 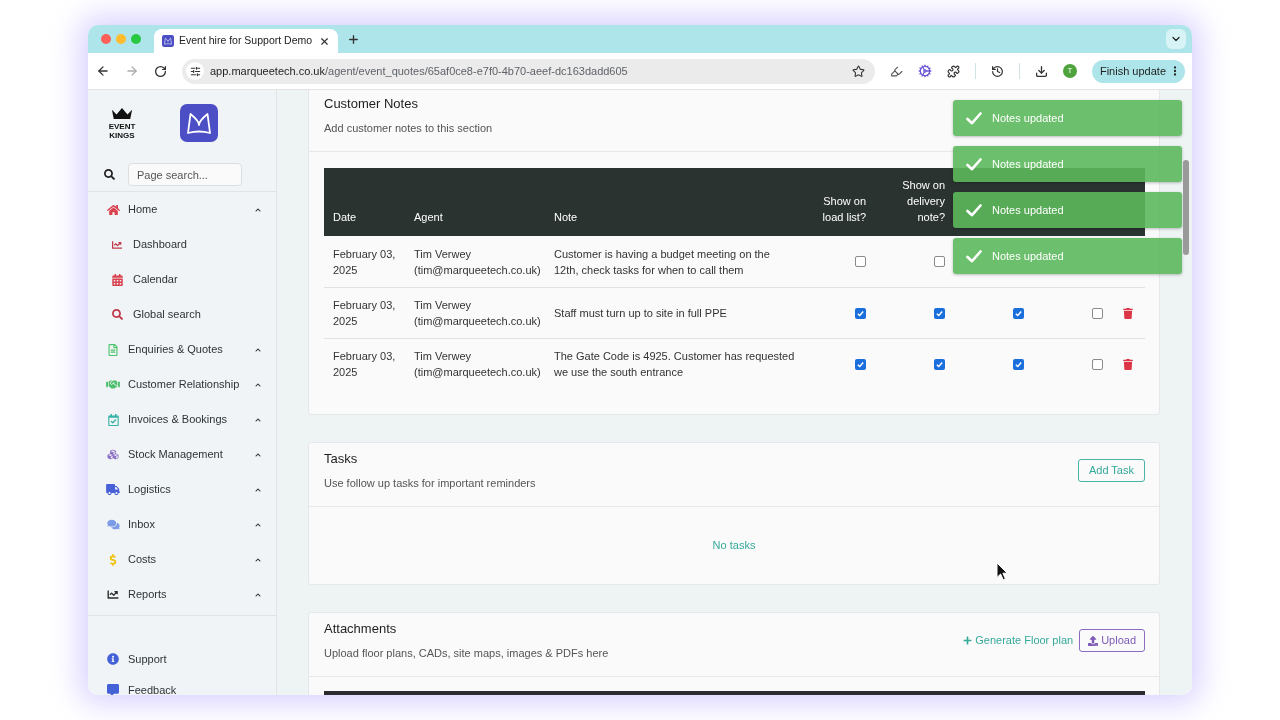 What do you see at coordinates (182, 685) in the screenshot?
I see `nav-item: Feedback` at bounding box center [182, 685].